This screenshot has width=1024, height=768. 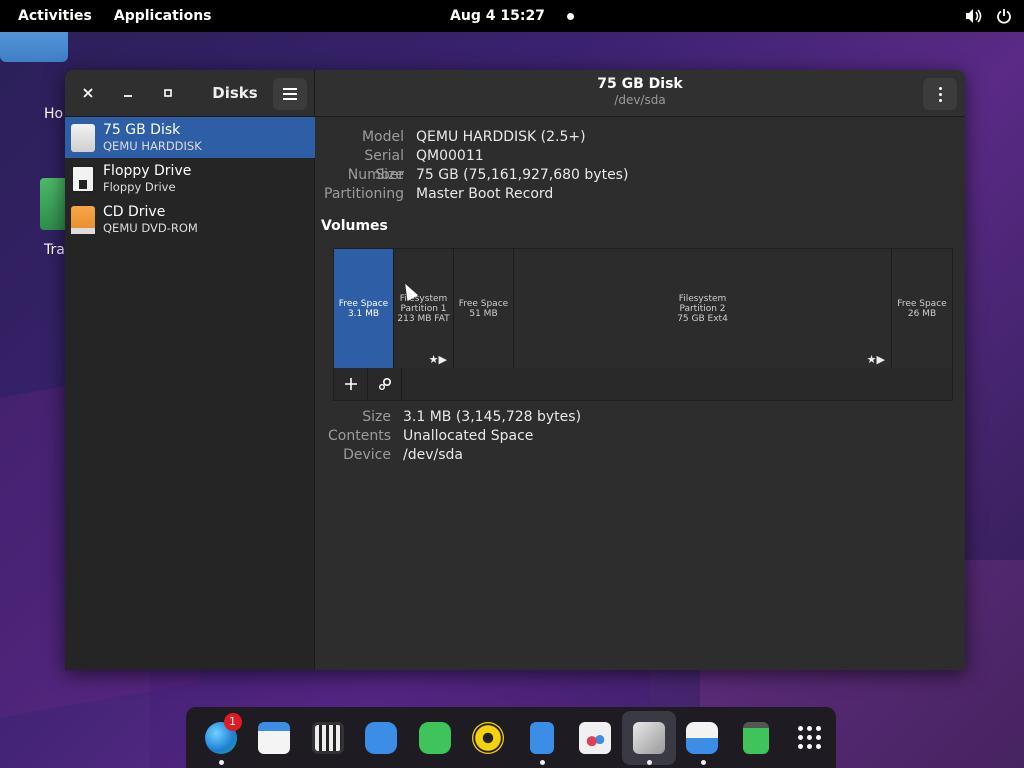 I want to click on dock-extension-manager, so click(x=435, y=738).